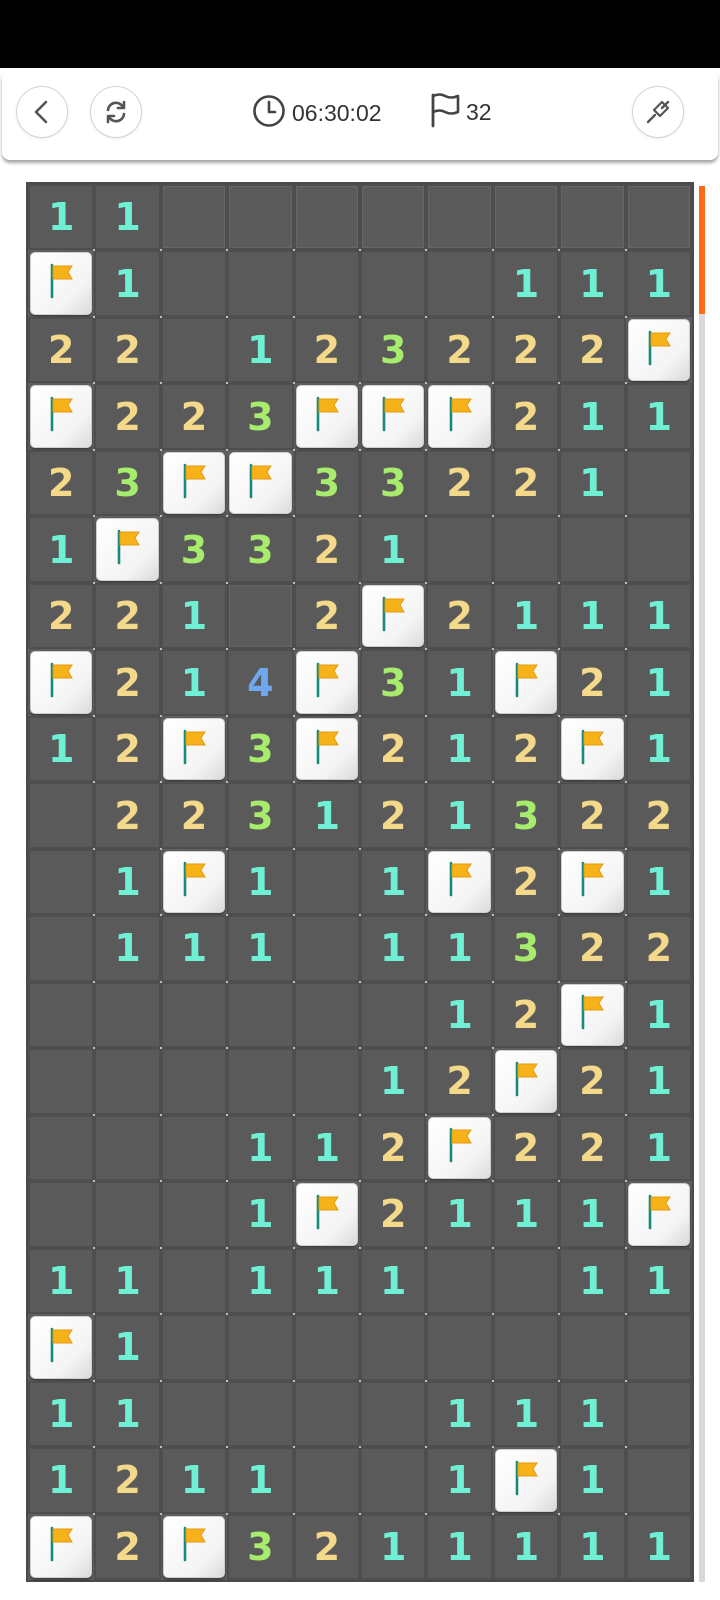 Image resolution: width=720 pixels, height=1600 pixels. Describe the element at coordinates (260, 682) in the screenshot. I see `number-cell: 4` at that location.